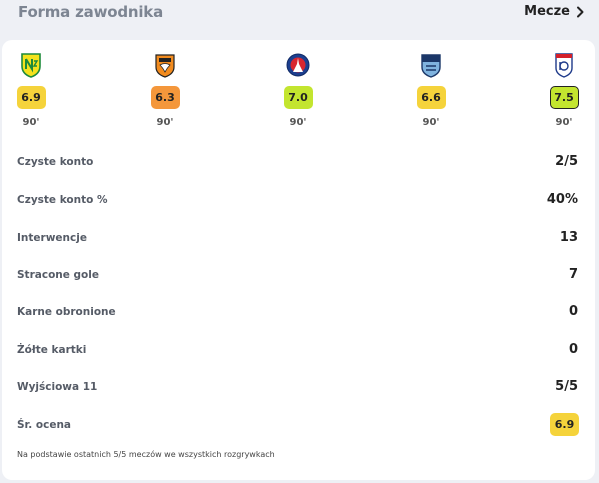 This screenshot has height=483, width=599. I want to click on stat-label: Stracone gole, so click(58, 275).